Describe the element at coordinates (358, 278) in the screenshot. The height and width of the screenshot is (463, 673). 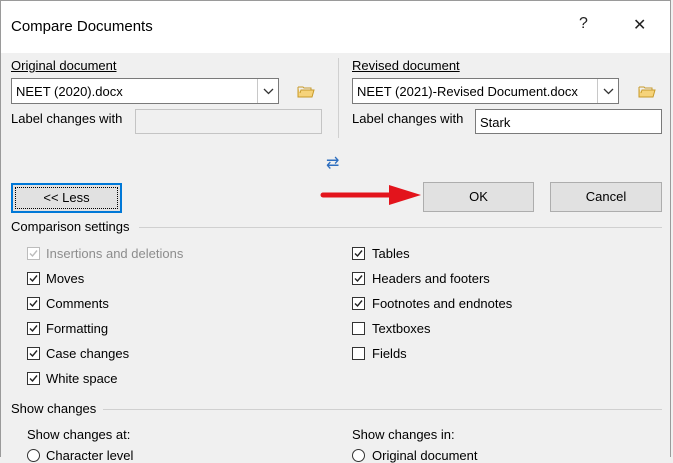
I see `headers-footers-checkbox` at that location.